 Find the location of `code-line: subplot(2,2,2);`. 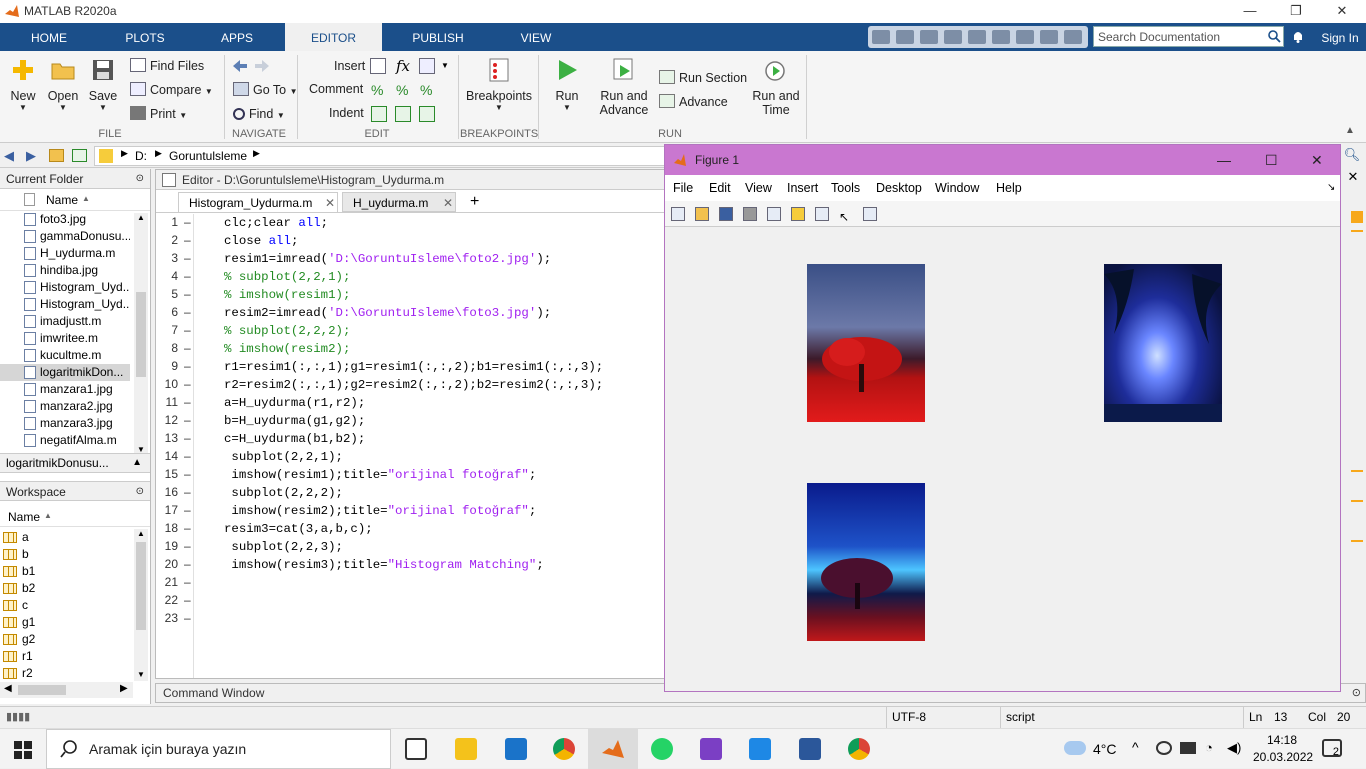

code-line: subplot(2,2,2); is located at coordinates (283, 493).